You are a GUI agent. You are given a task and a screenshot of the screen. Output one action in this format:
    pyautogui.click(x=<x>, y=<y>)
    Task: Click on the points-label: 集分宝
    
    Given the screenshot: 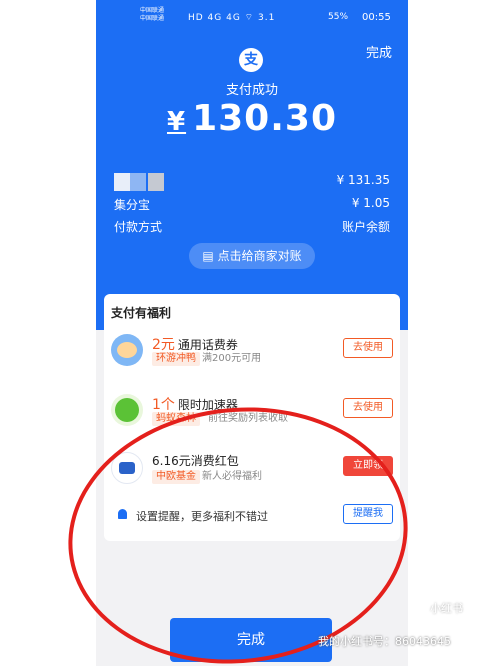 What is the action you would take?
    pyautogui.click(x=132, y=205)
    